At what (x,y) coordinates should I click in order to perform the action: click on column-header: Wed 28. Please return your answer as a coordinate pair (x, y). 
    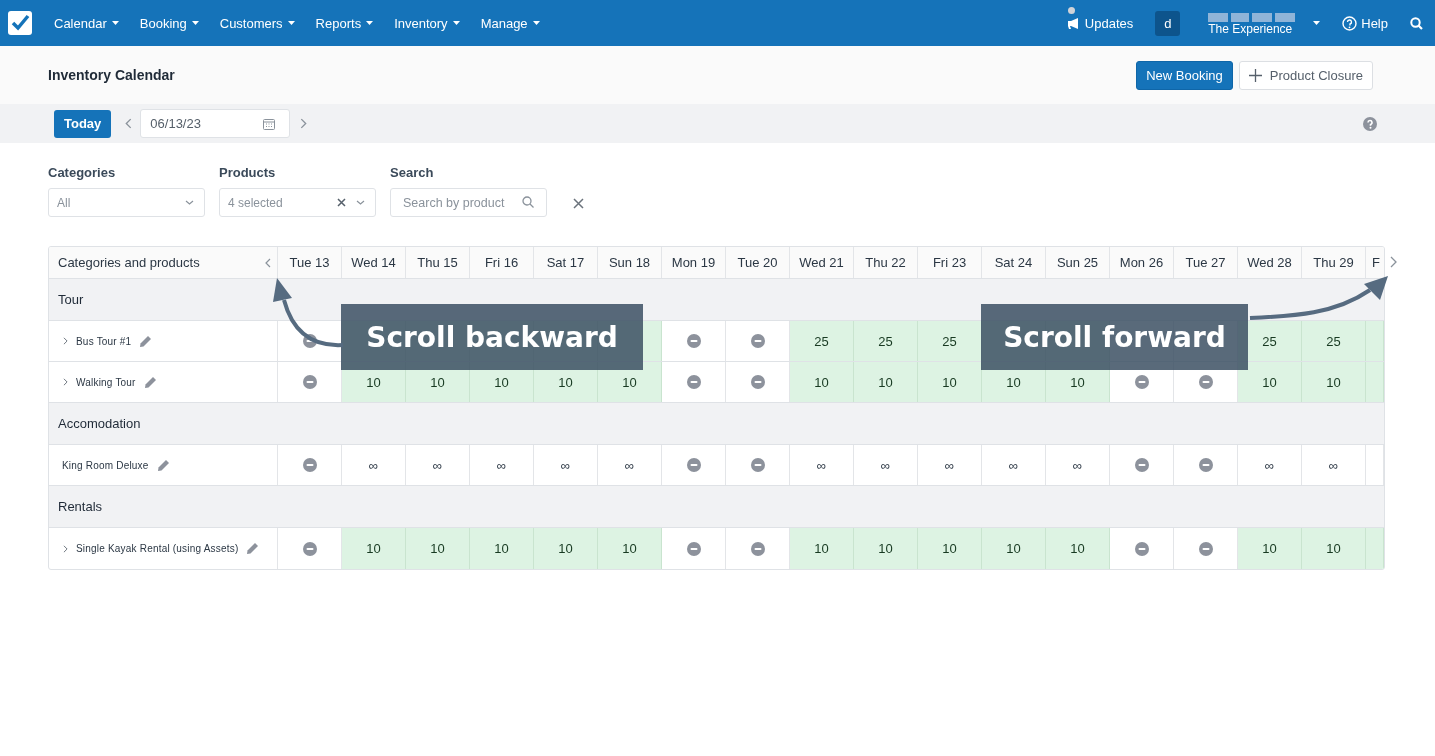
    Looking at the image, I should click on (1270, 262).